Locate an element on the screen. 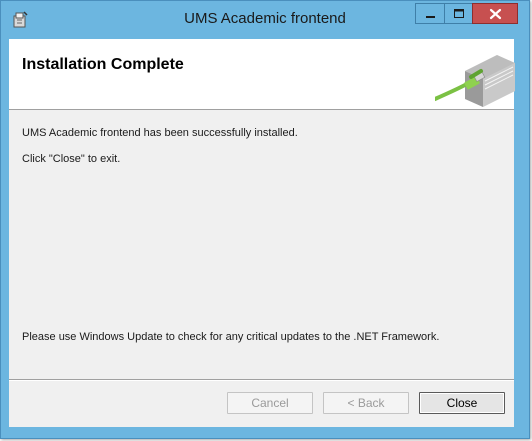  close-window-button is located at coordinates (495, 13).